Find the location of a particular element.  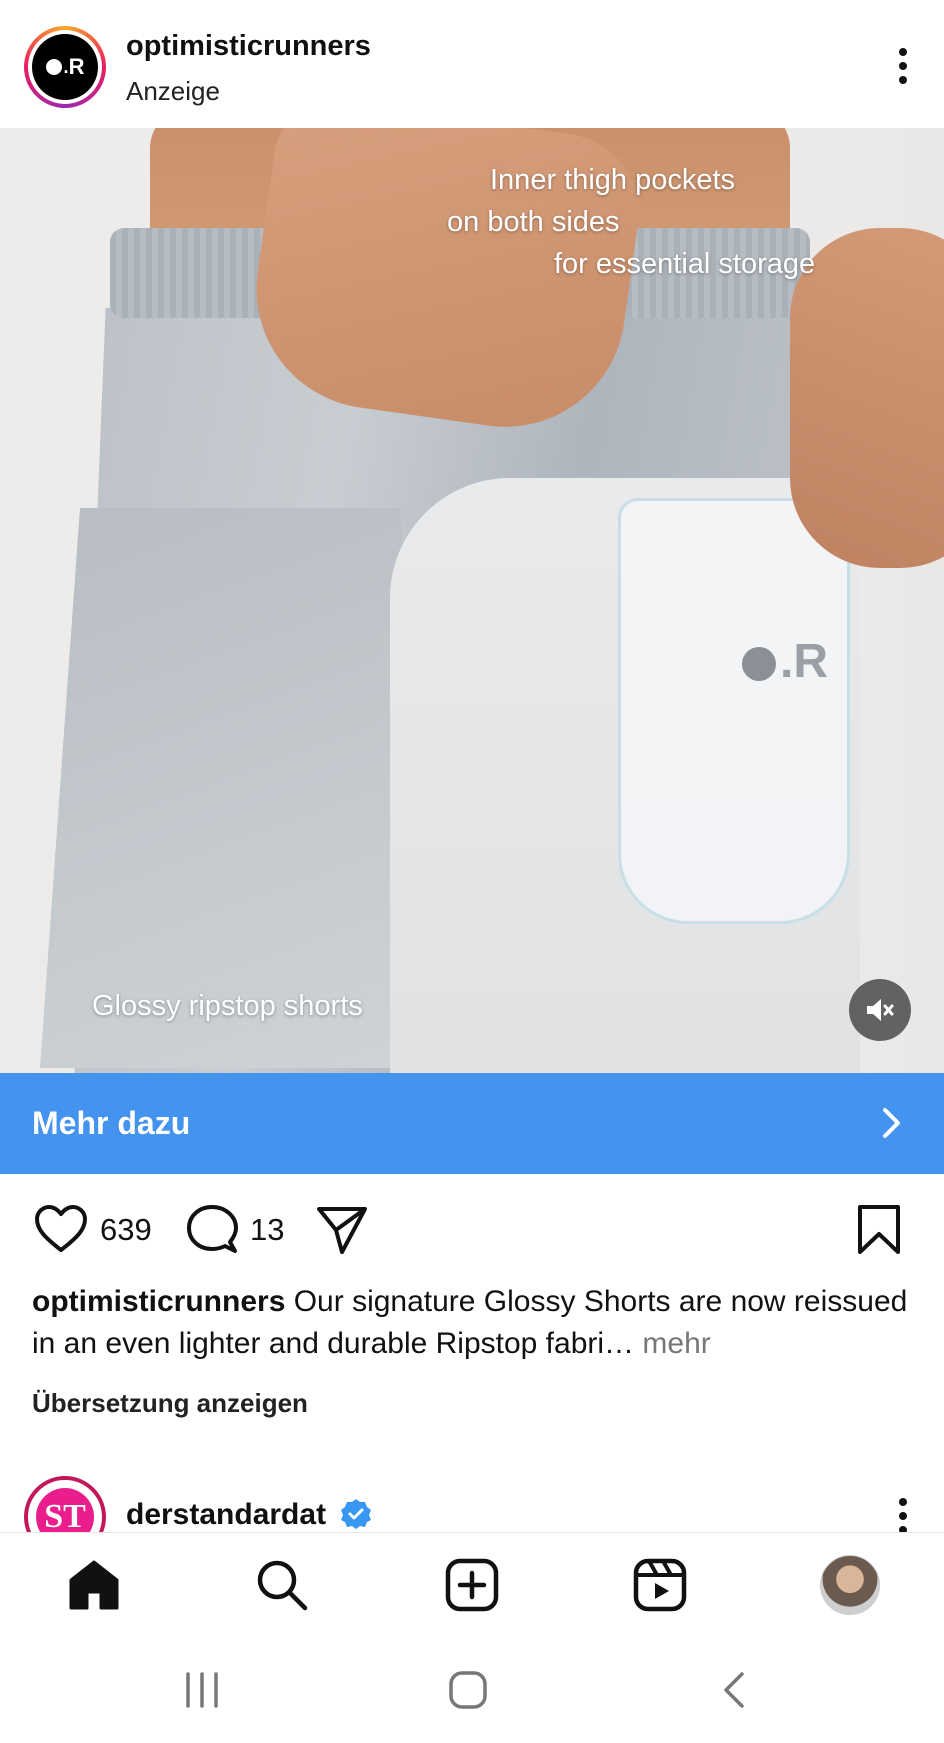

home-icon is located at coordinates (94, 1585).